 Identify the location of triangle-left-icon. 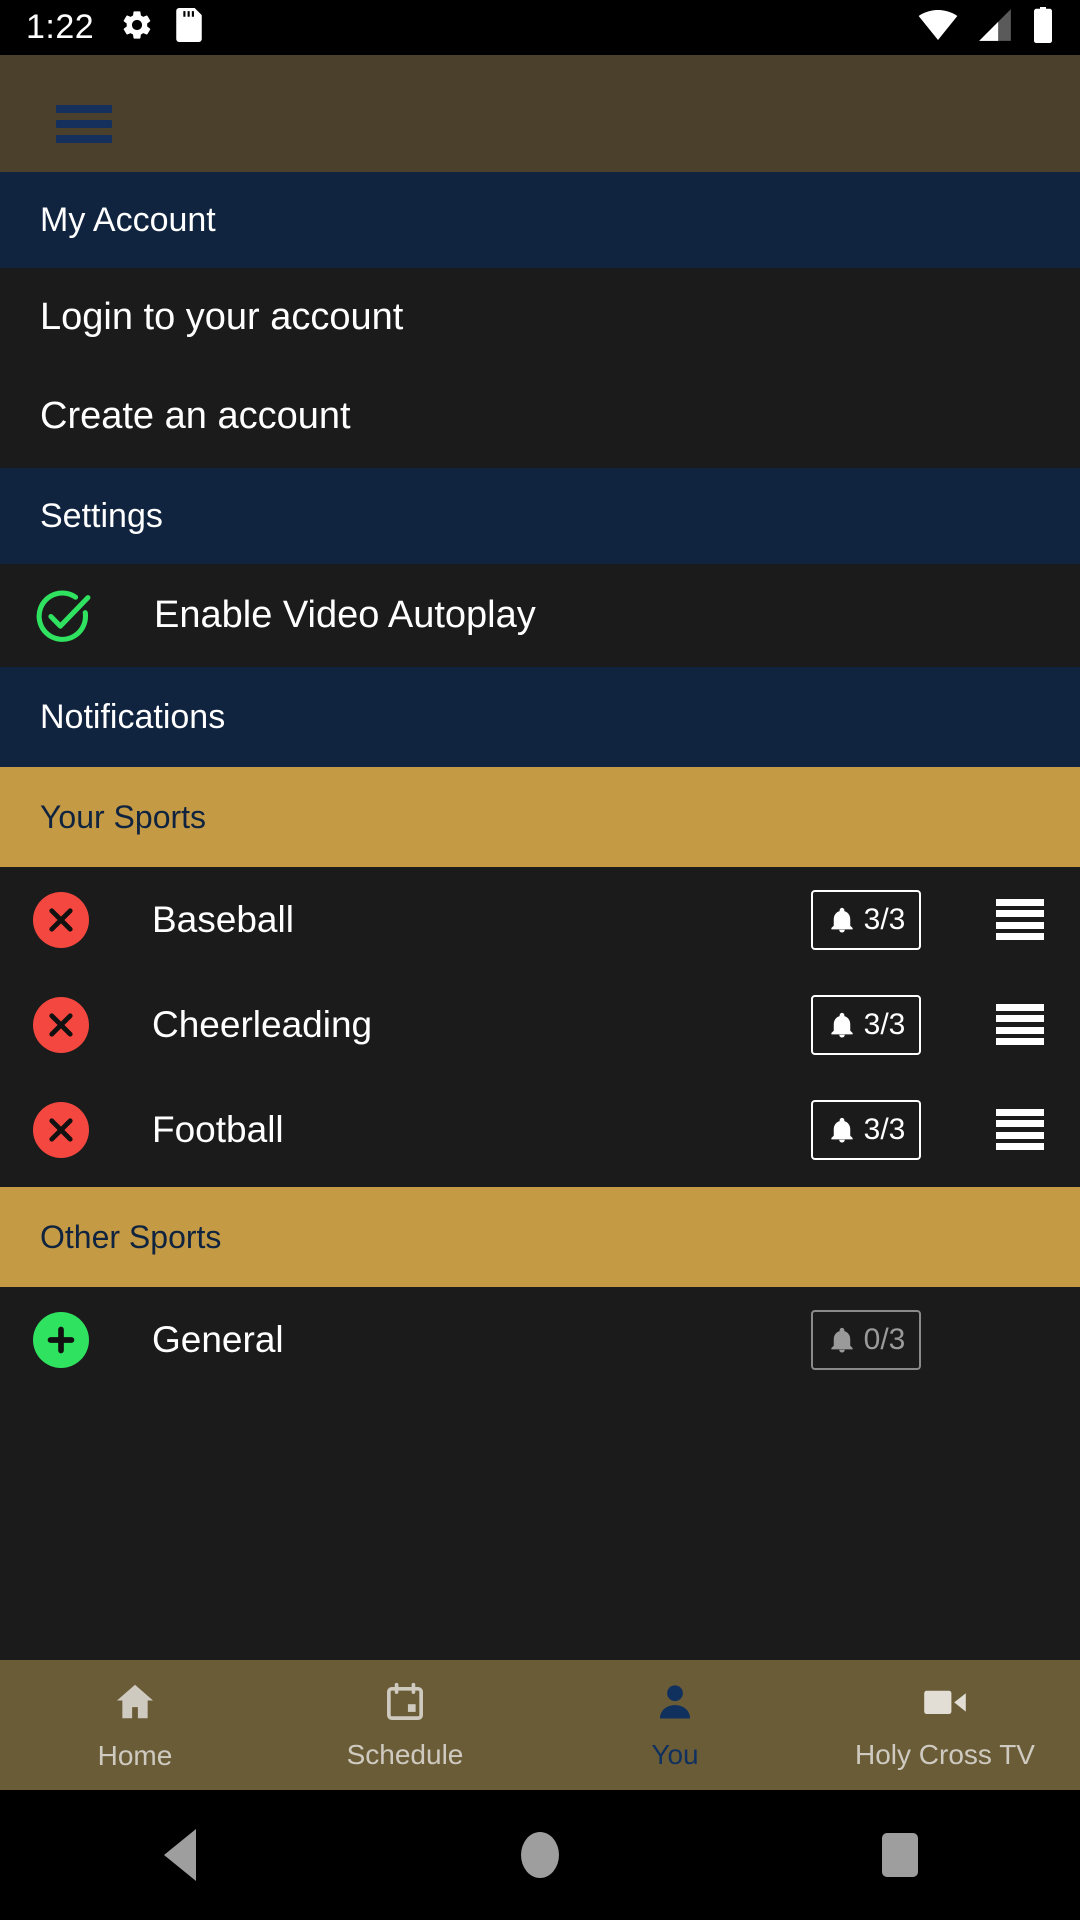
(180, 1855).